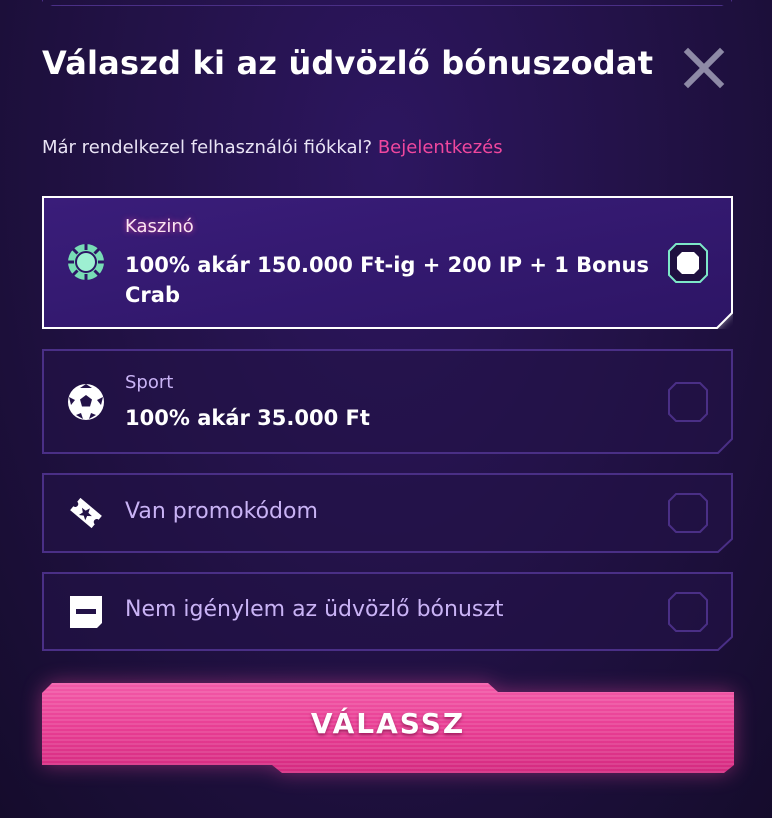 The width and height of the screenshot is (772, 818). I want to click on close-button, so click(704, 68).